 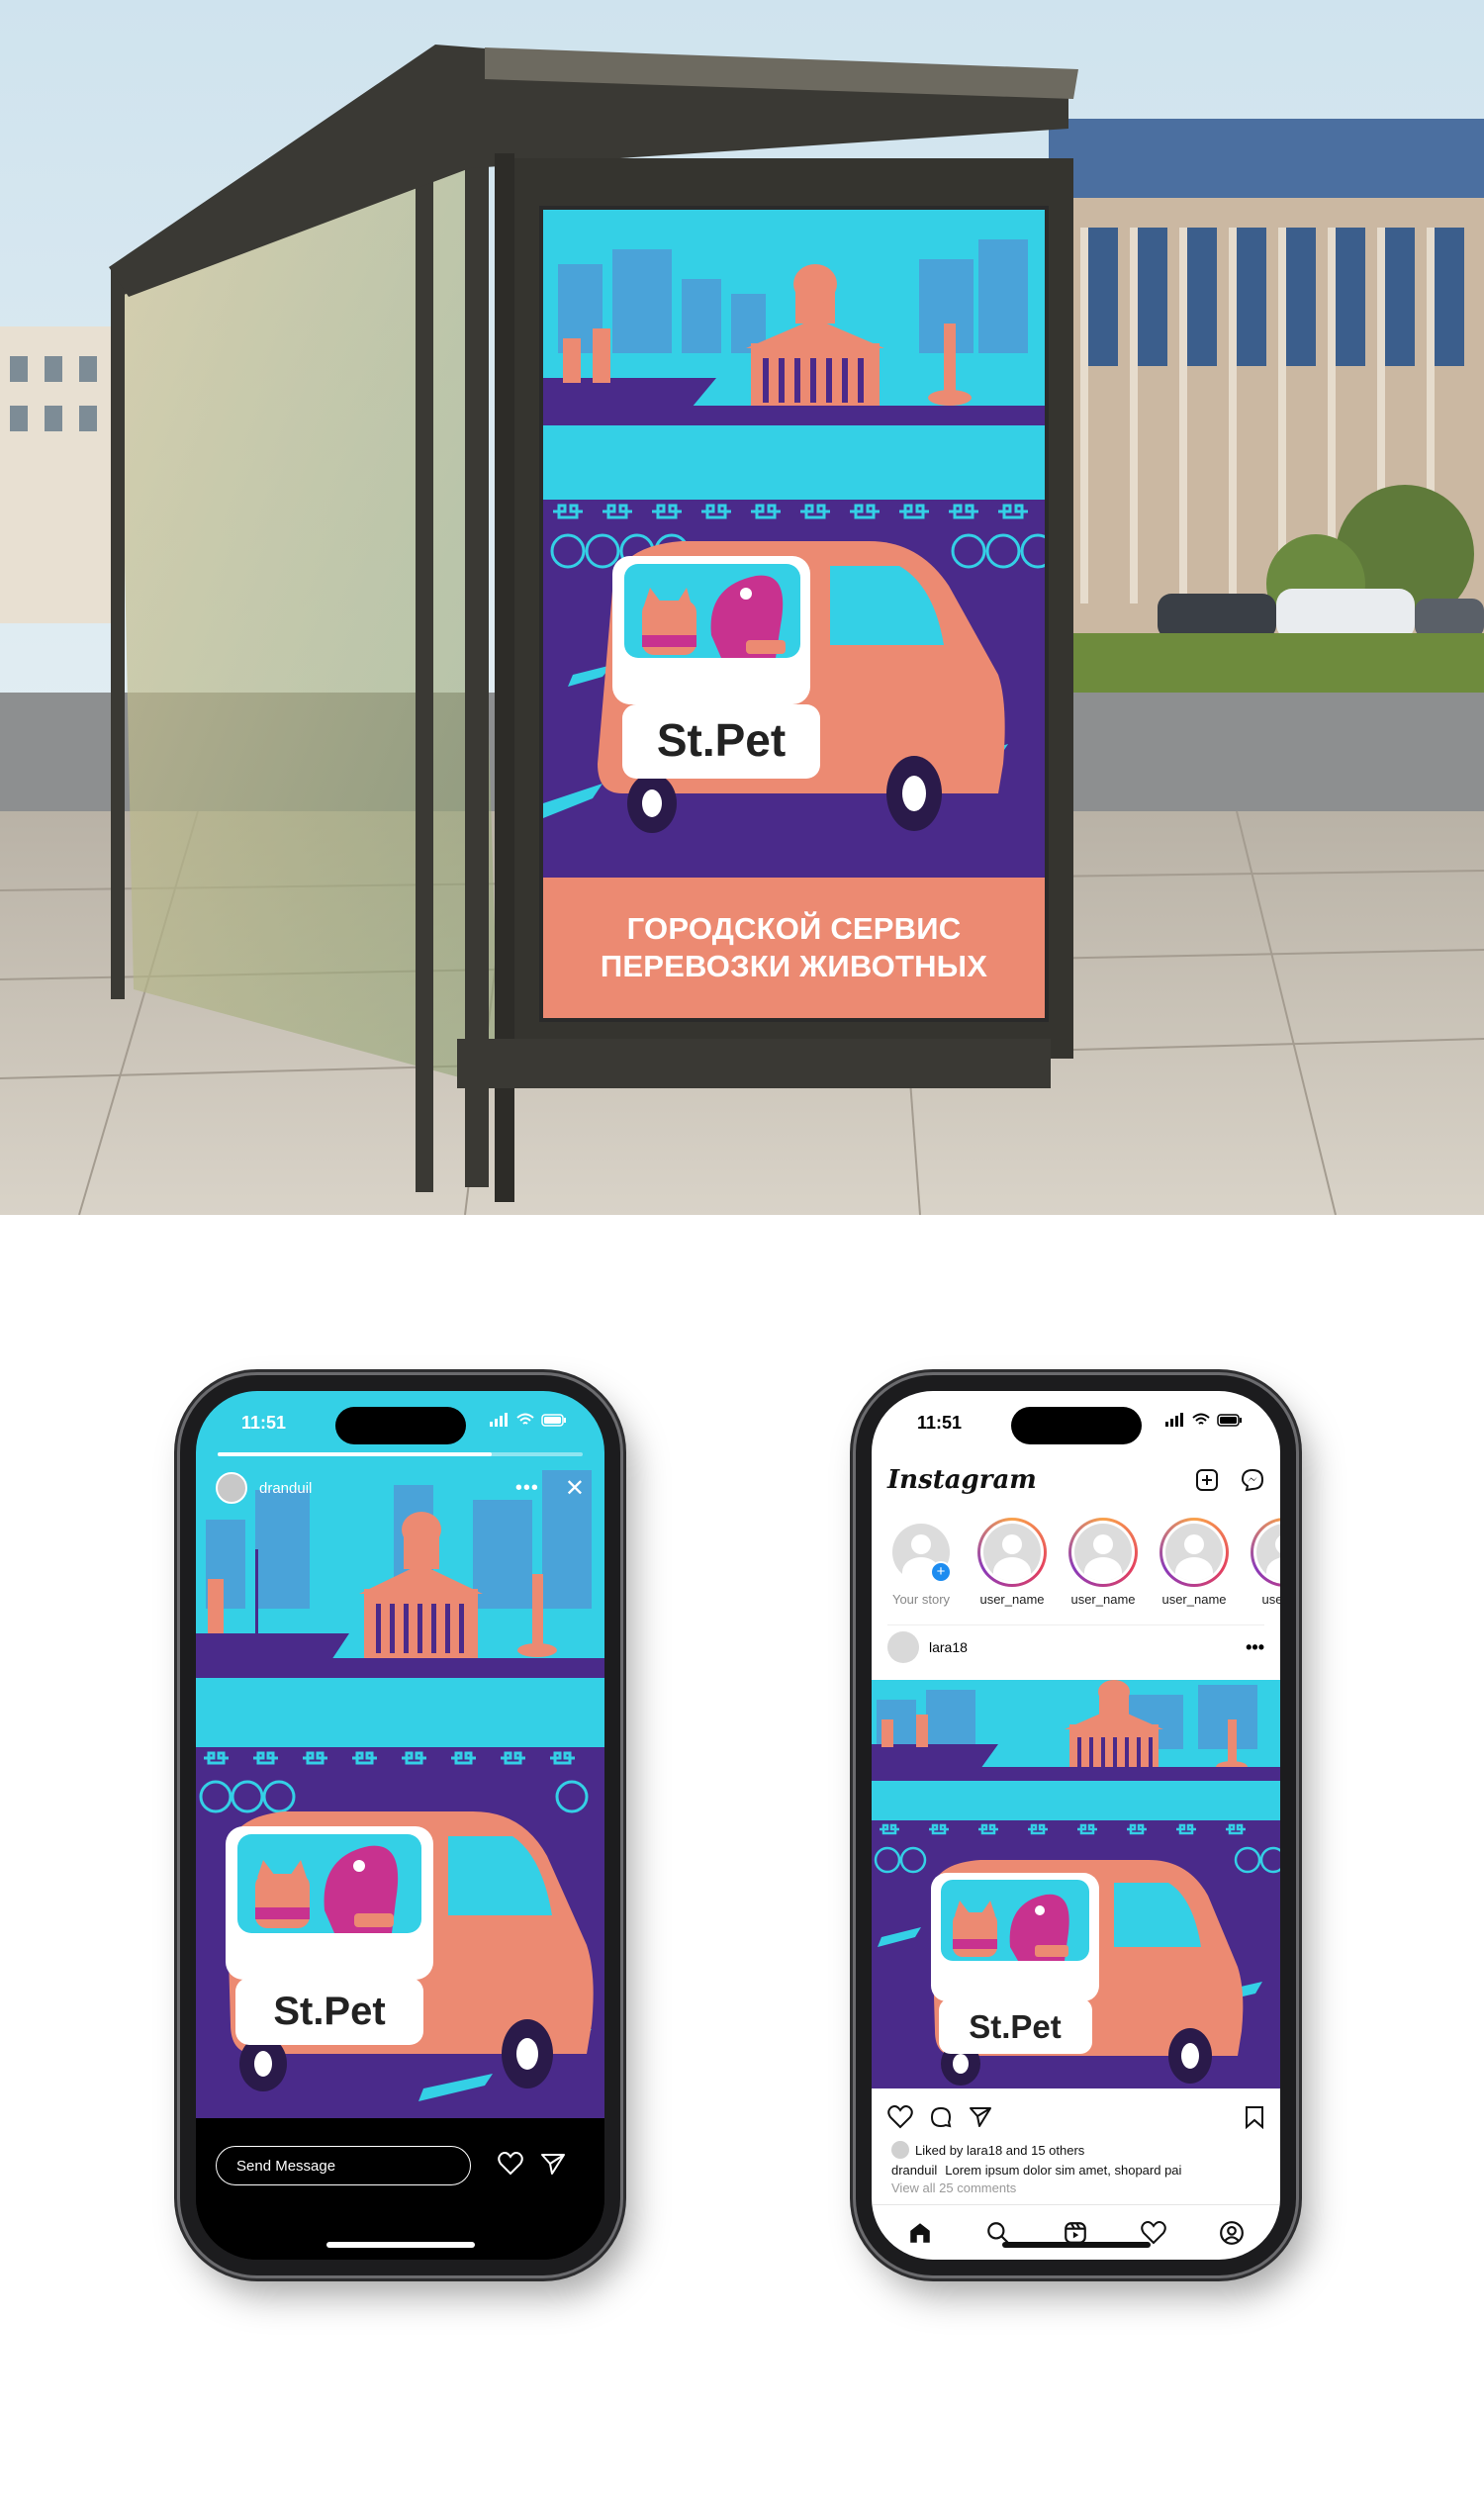 I want to click on send-message-input: Send Message, so click(x=343, y=2165).